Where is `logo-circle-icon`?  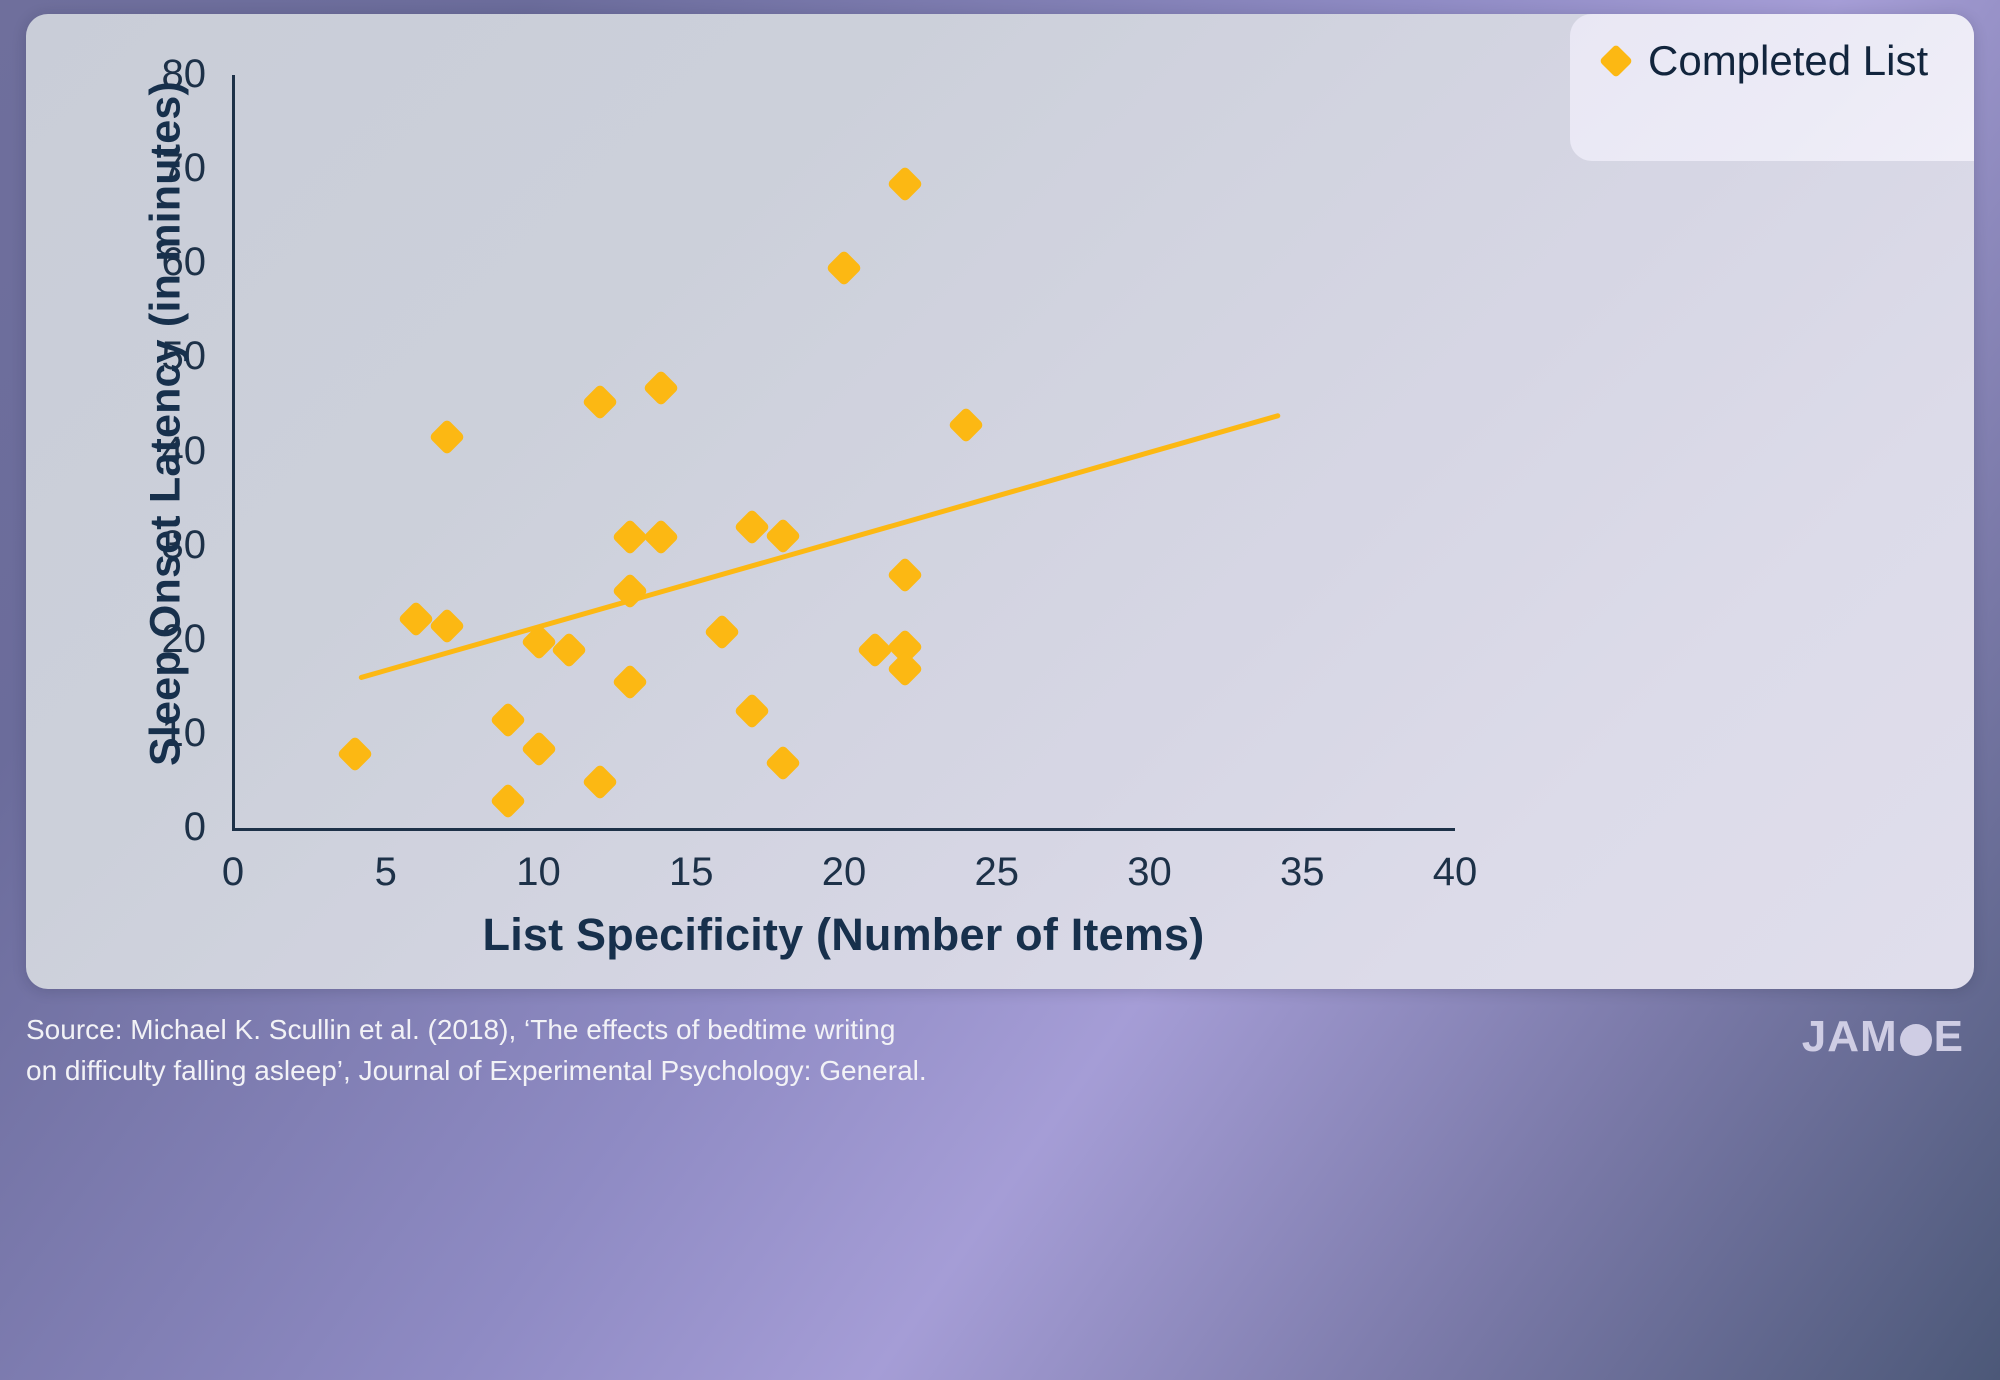
logo-circle-icon is located at coordinates (1915, 1040).